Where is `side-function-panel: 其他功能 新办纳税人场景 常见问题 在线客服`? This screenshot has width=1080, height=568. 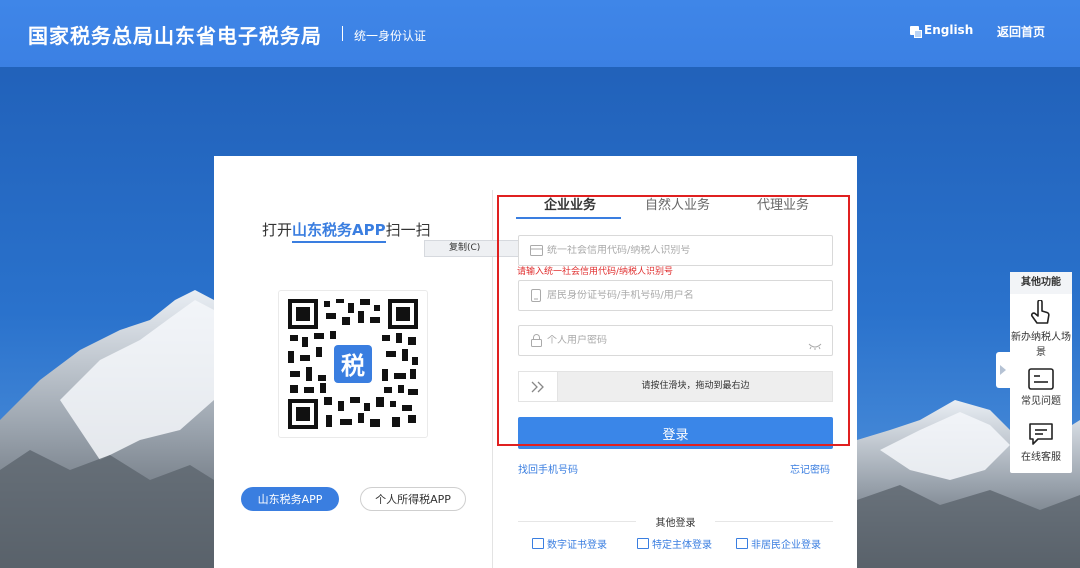 side-function-panel: 其他功能 新办纳税人场景 常见问题 在线客服 is located at coordinates (1041, 372).